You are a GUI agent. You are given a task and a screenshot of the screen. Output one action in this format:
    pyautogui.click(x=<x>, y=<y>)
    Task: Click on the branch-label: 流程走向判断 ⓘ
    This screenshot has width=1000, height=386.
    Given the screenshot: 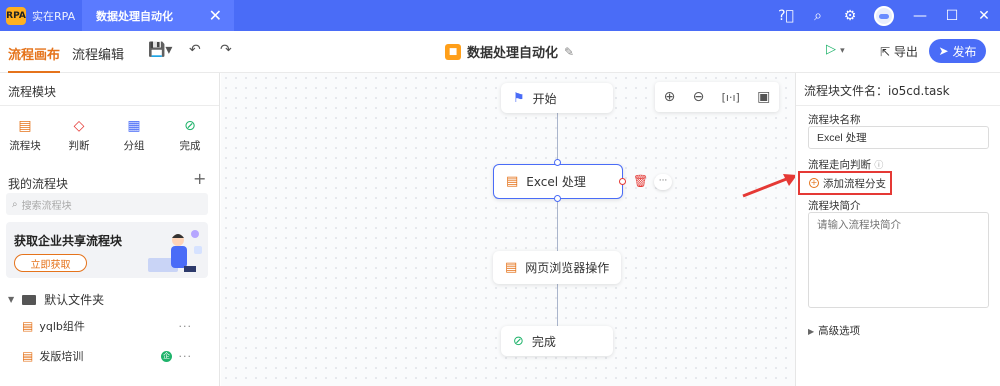 What is the action you would take?
    pyautogui.click(x=845, y=164)
    